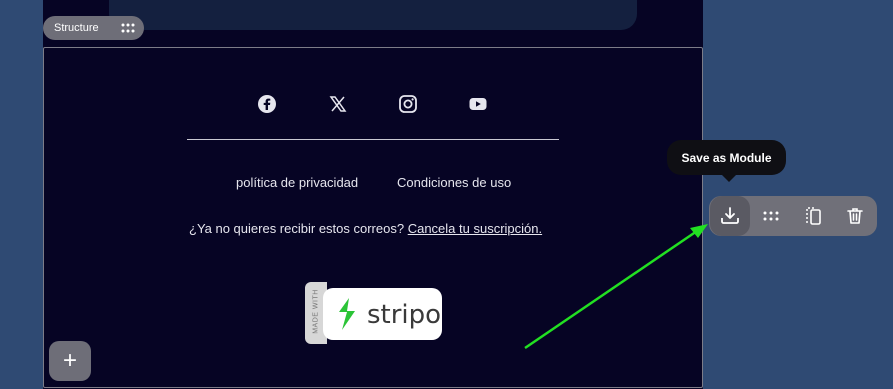 The width and height of the screenshot is (893, 389). I want to click on move-icon, so click(771, 216).